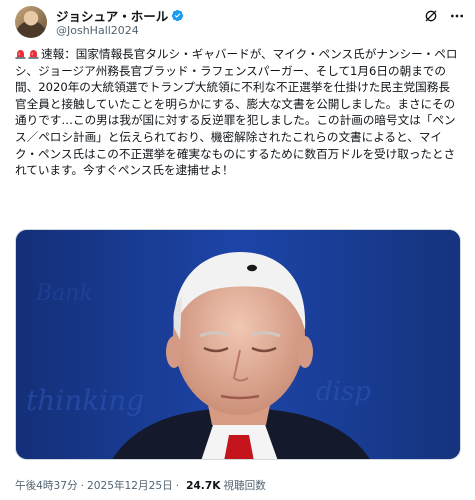 This screenshot has height=500, width=475. Describe the element at coordinates (237, 22) in the screenshot. I see `tweet-header: ジョシュア・ホール @JoshHall2024` at that location.